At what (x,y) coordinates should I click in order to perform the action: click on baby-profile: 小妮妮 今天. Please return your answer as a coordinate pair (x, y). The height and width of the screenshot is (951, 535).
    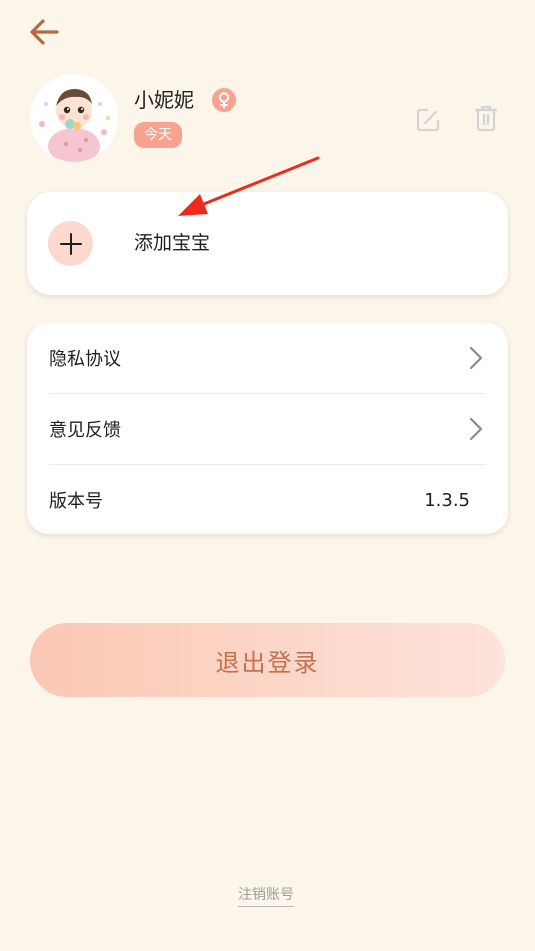
    Looking at the image, I should click on (270, 119).